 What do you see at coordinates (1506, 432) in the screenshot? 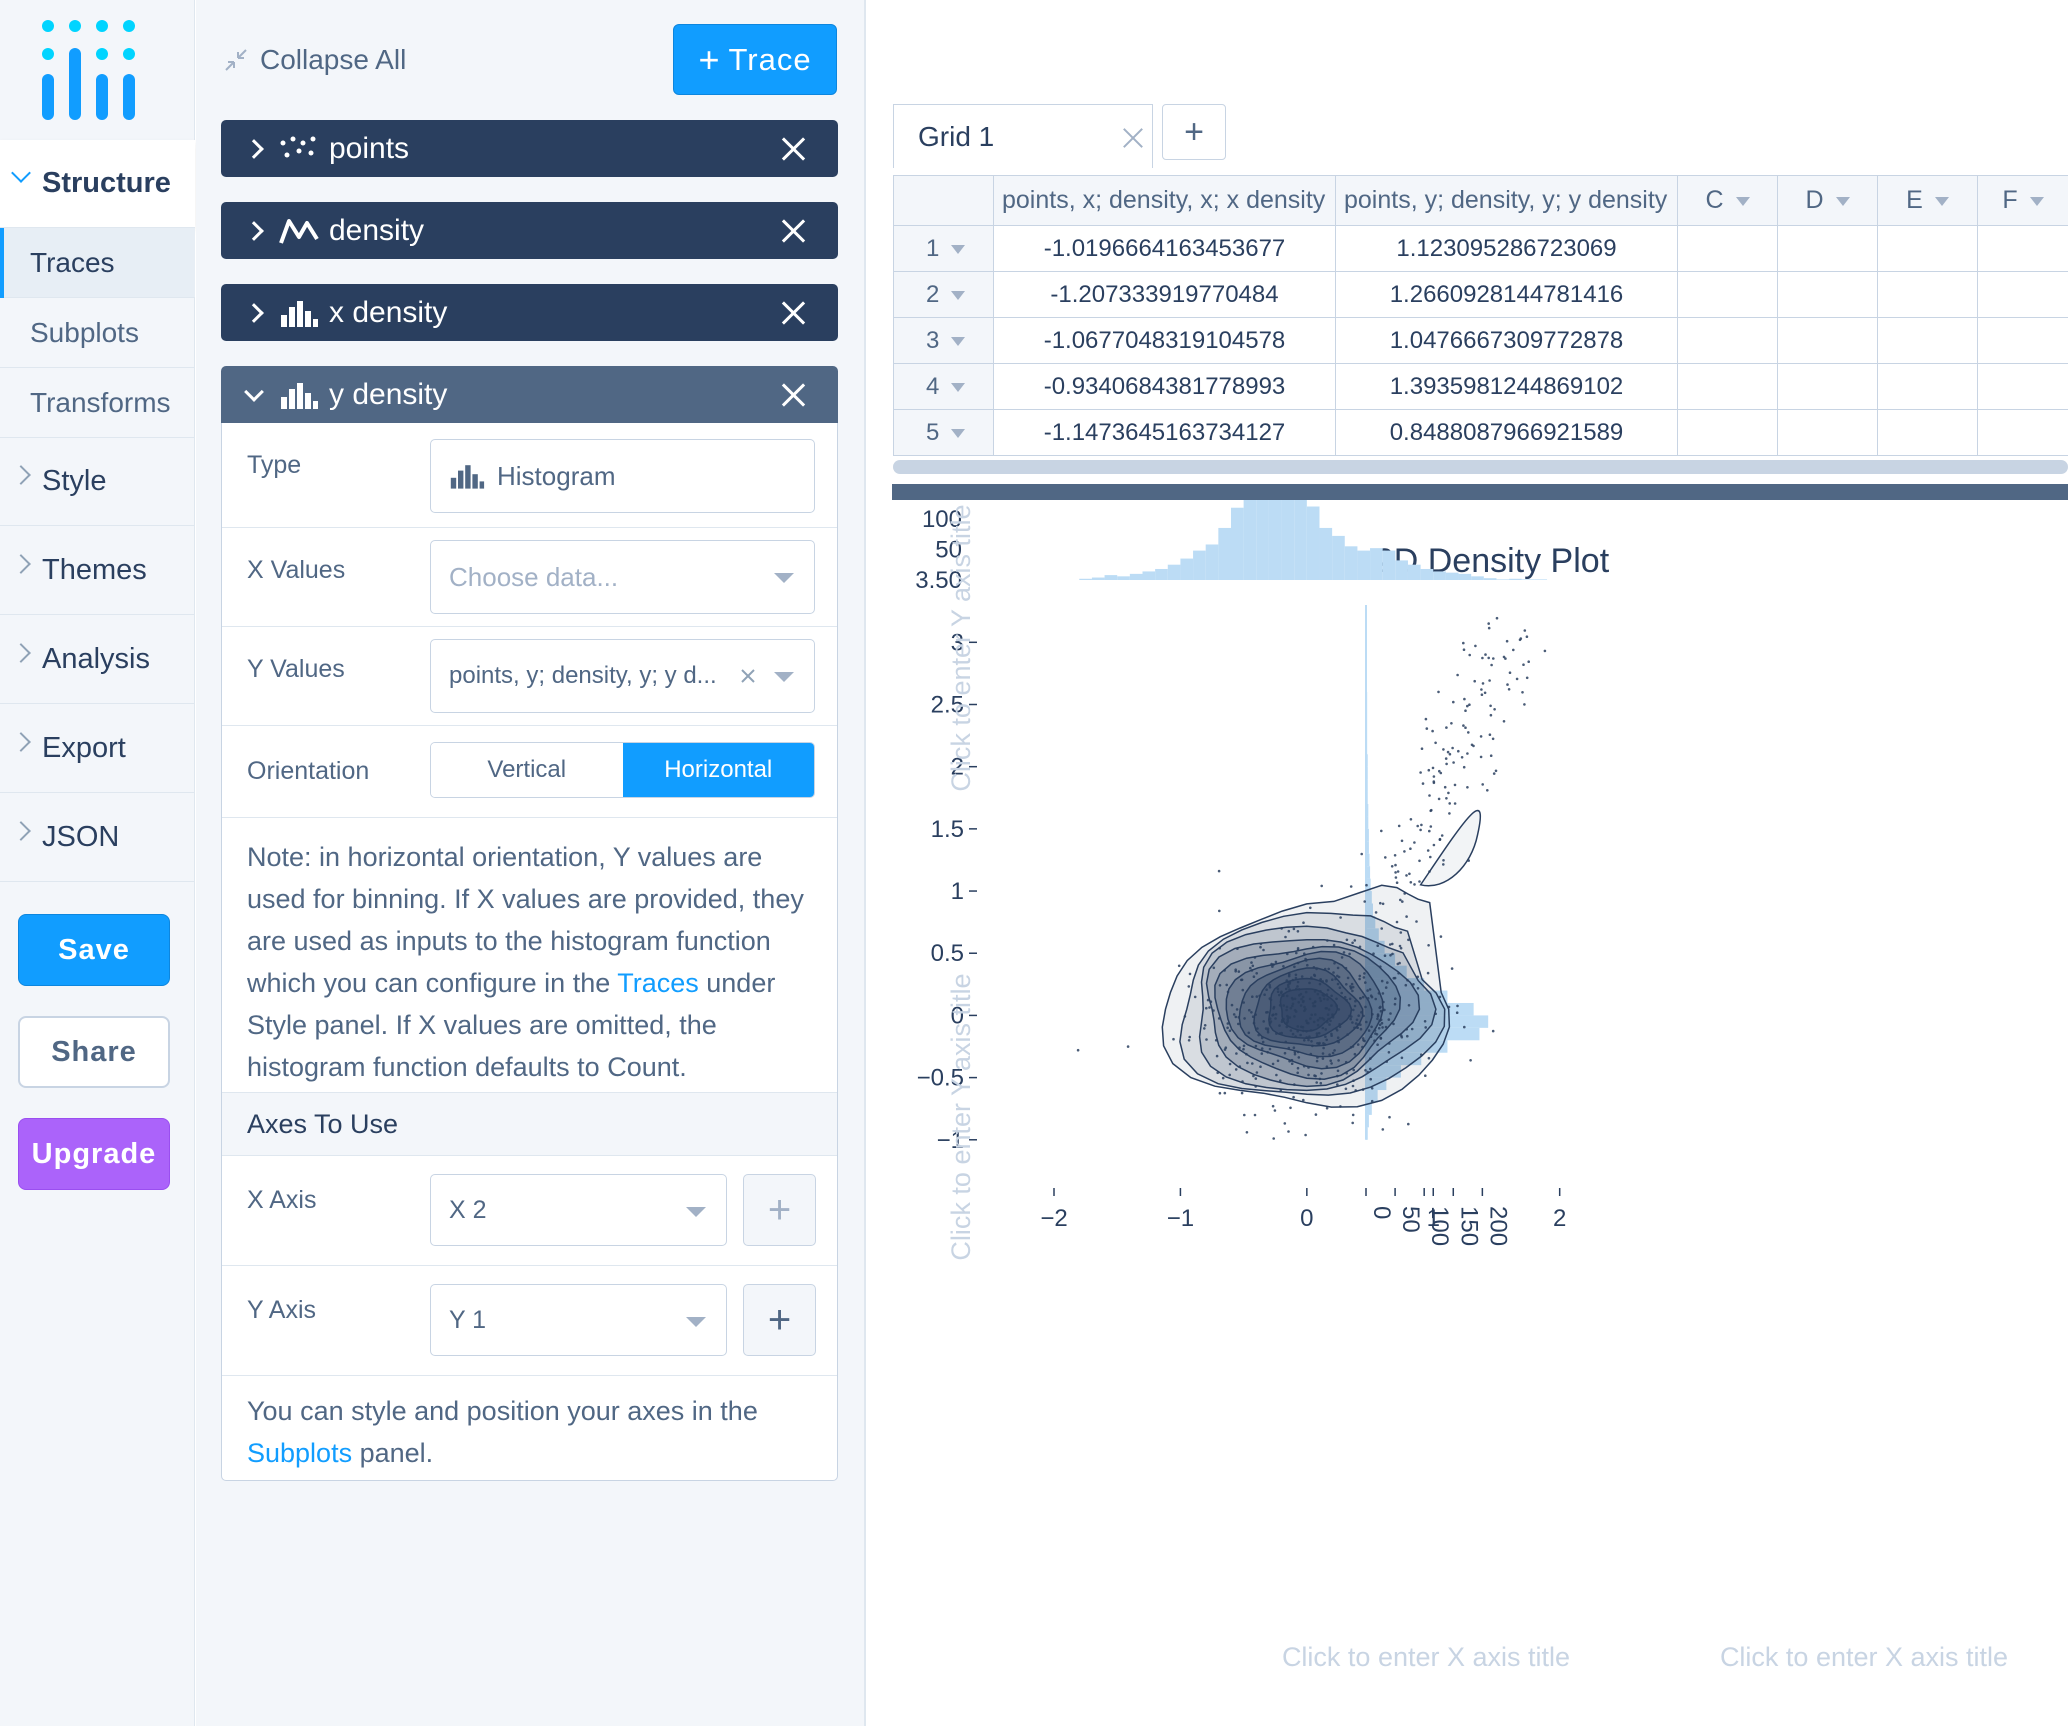
I see `grid-cell: 0.8488087966921589` at bounding box center [1506, 432].